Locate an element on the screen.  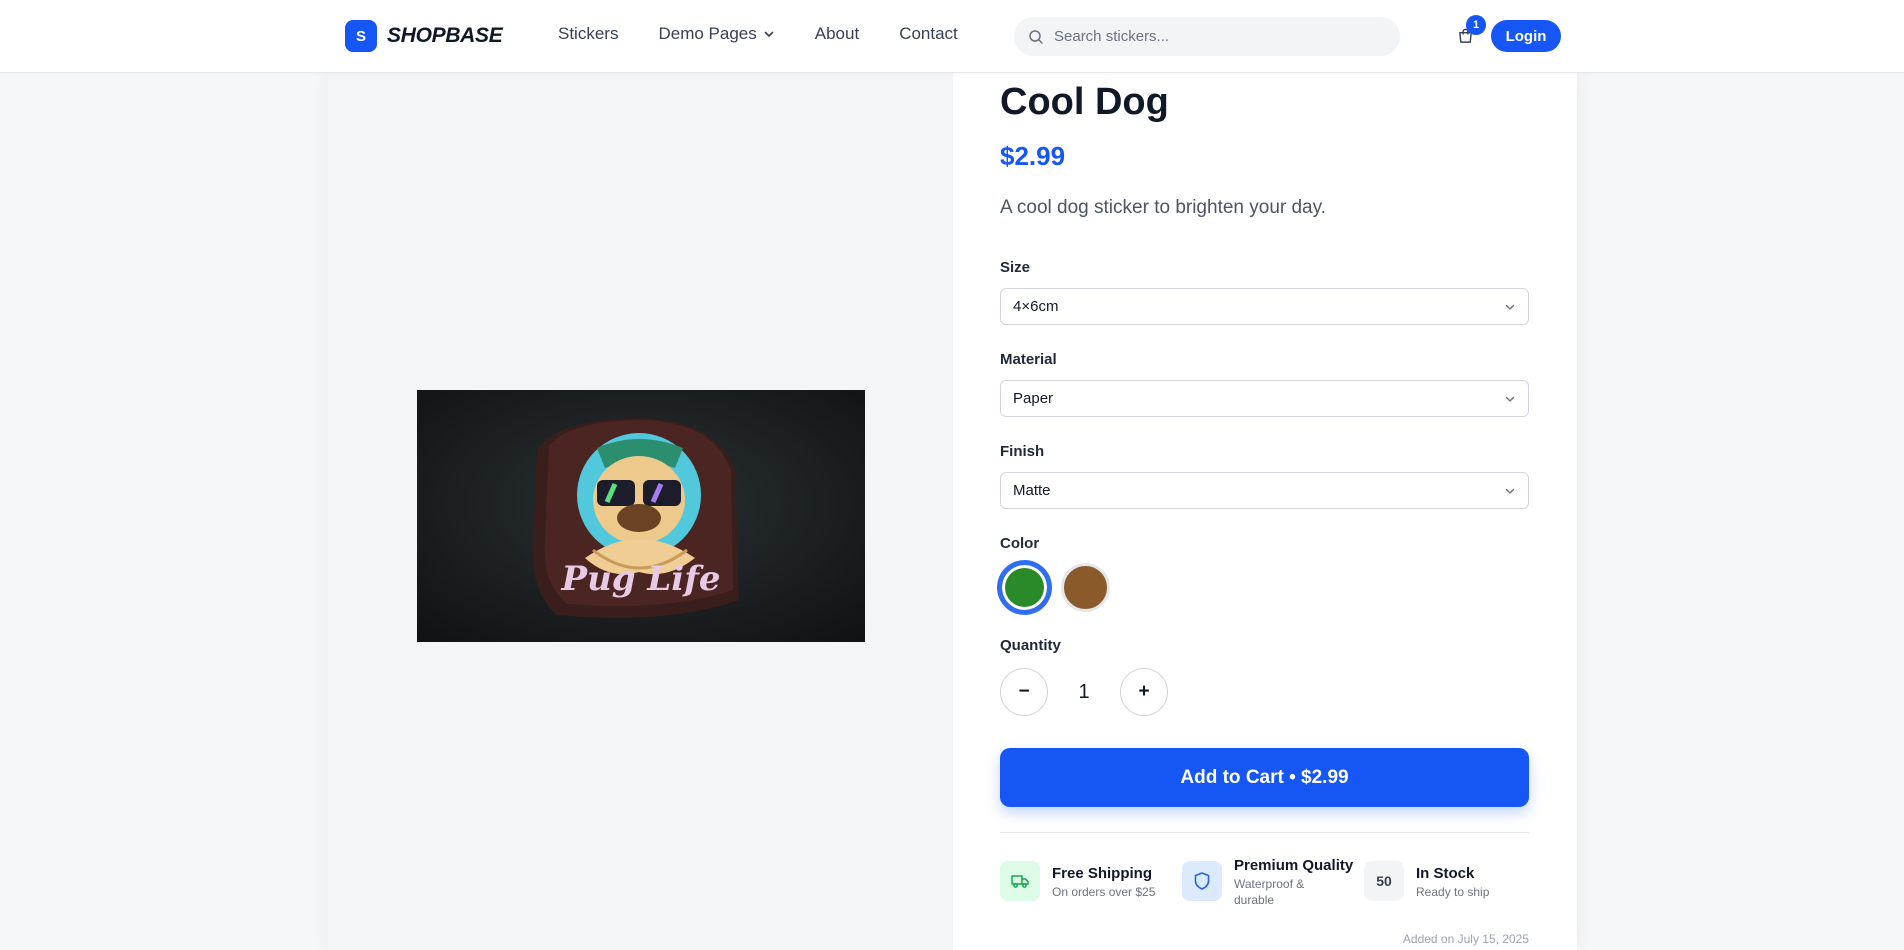
search-icon is located at coordinates (1036, 36).